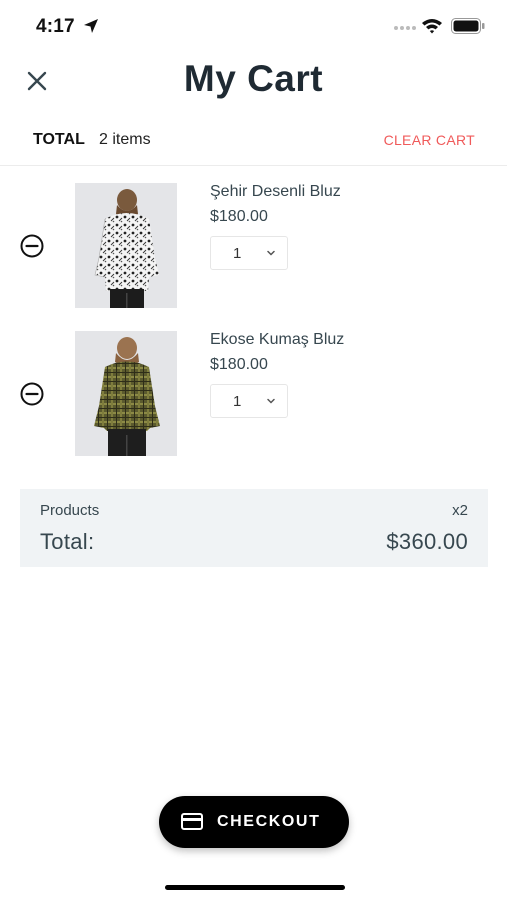 This screenshot has width=507, height=900. Describe the element at coordinates (253, 78) in the screenshot. I see `page-title: My Cart` at that location.